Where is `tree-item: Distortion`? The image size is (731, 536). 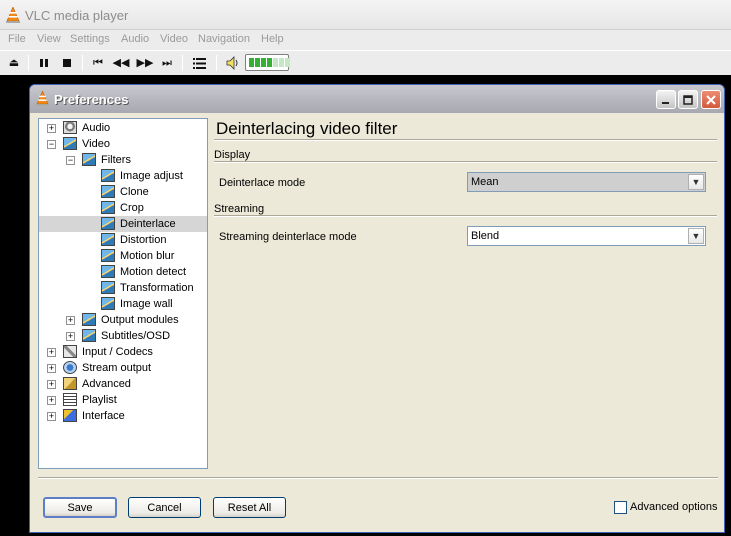 tree-item: Distortion is located at coordinates (123, 240).